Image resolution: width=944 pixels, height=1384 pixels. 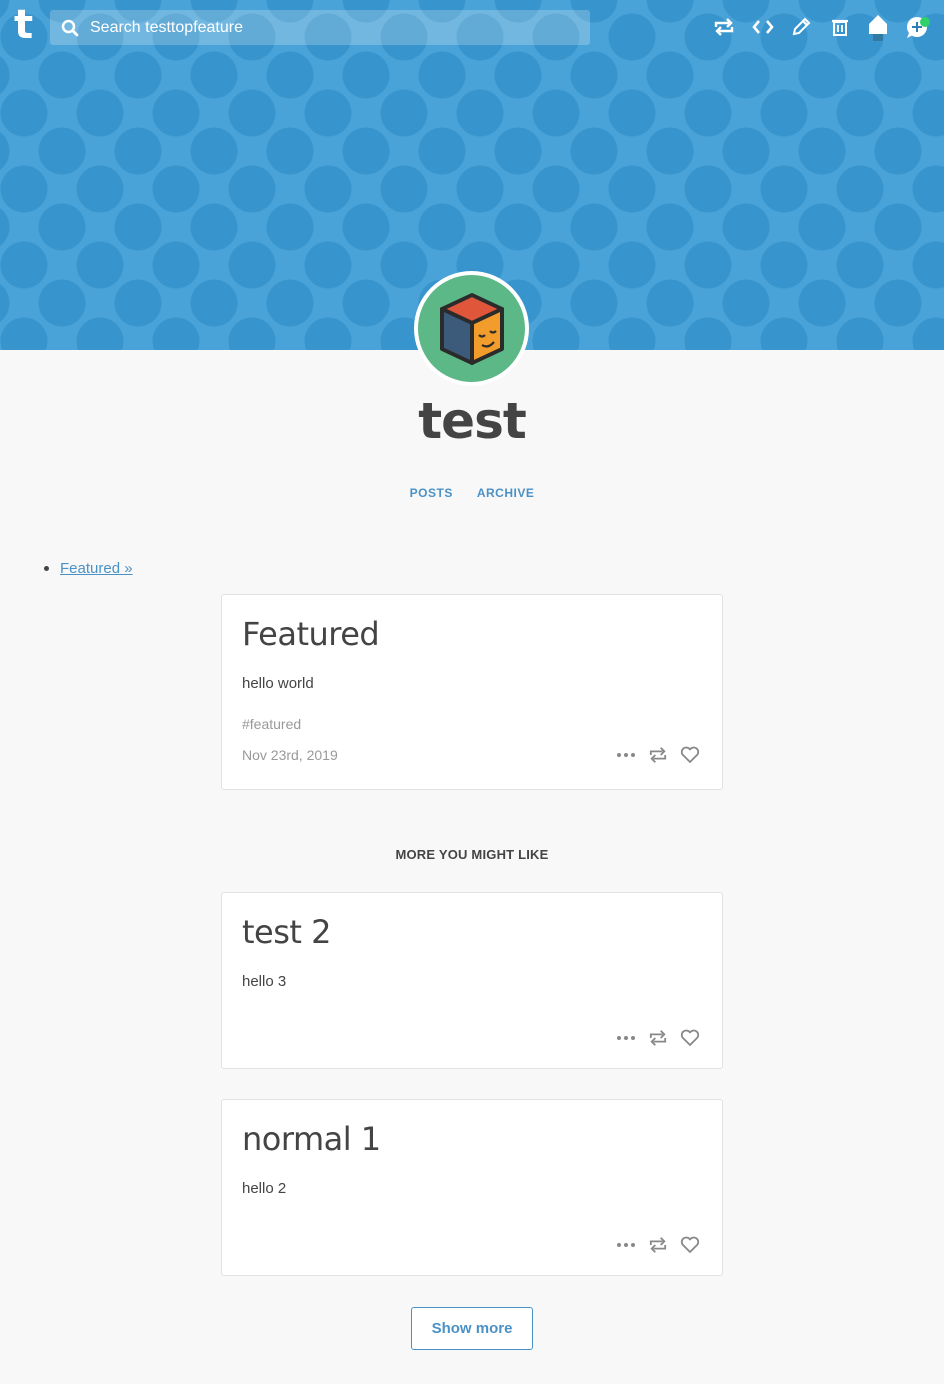 What do you see at coordinates (917, 27) in the screenshot?
I see `chat-add-icon` at bounding box center [917, 27].